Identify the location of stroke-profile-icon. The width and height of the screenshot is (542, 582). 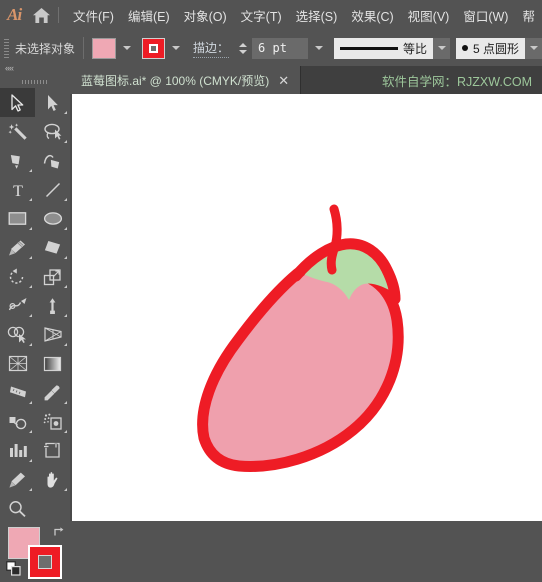
(369, 48).